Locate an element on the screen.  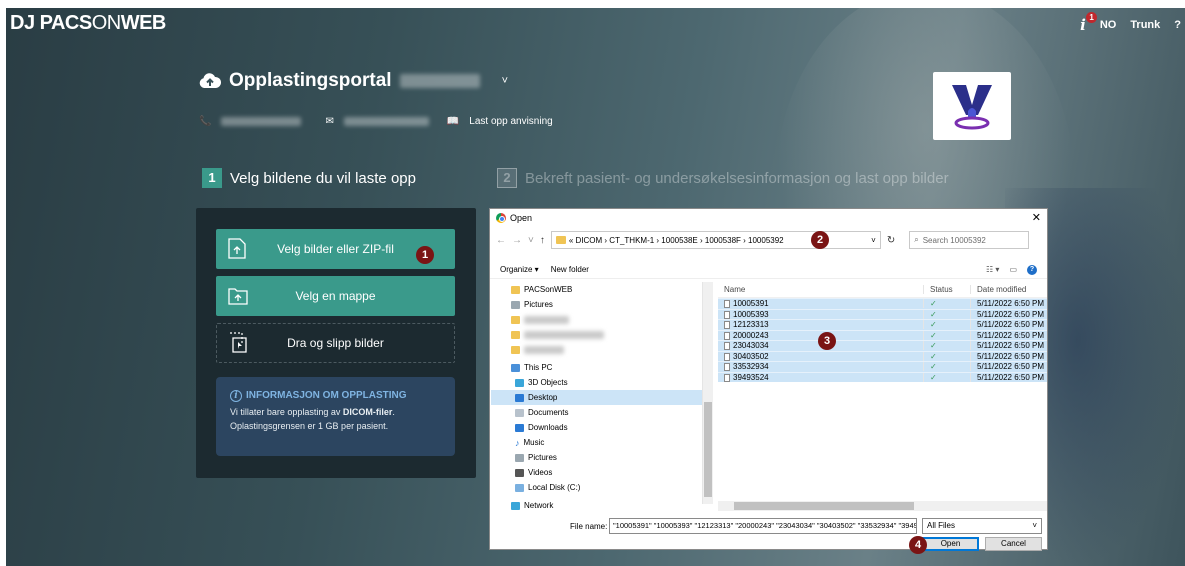
nav-item-this-pc: This PC is located at coordinates (596, 367).